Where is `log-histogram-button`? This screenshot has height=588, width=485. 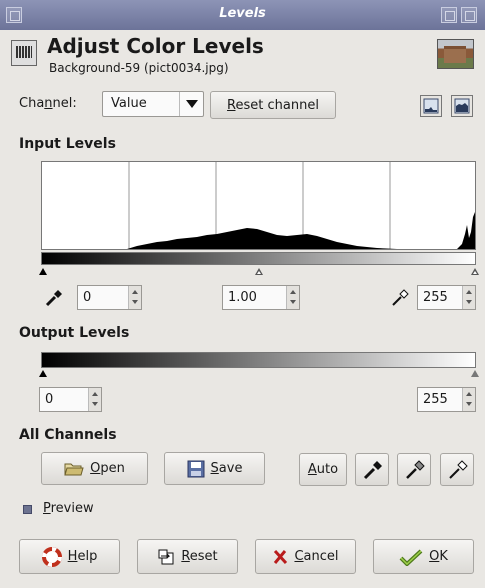 log-histogram-button is located at coordinates (462, 106).